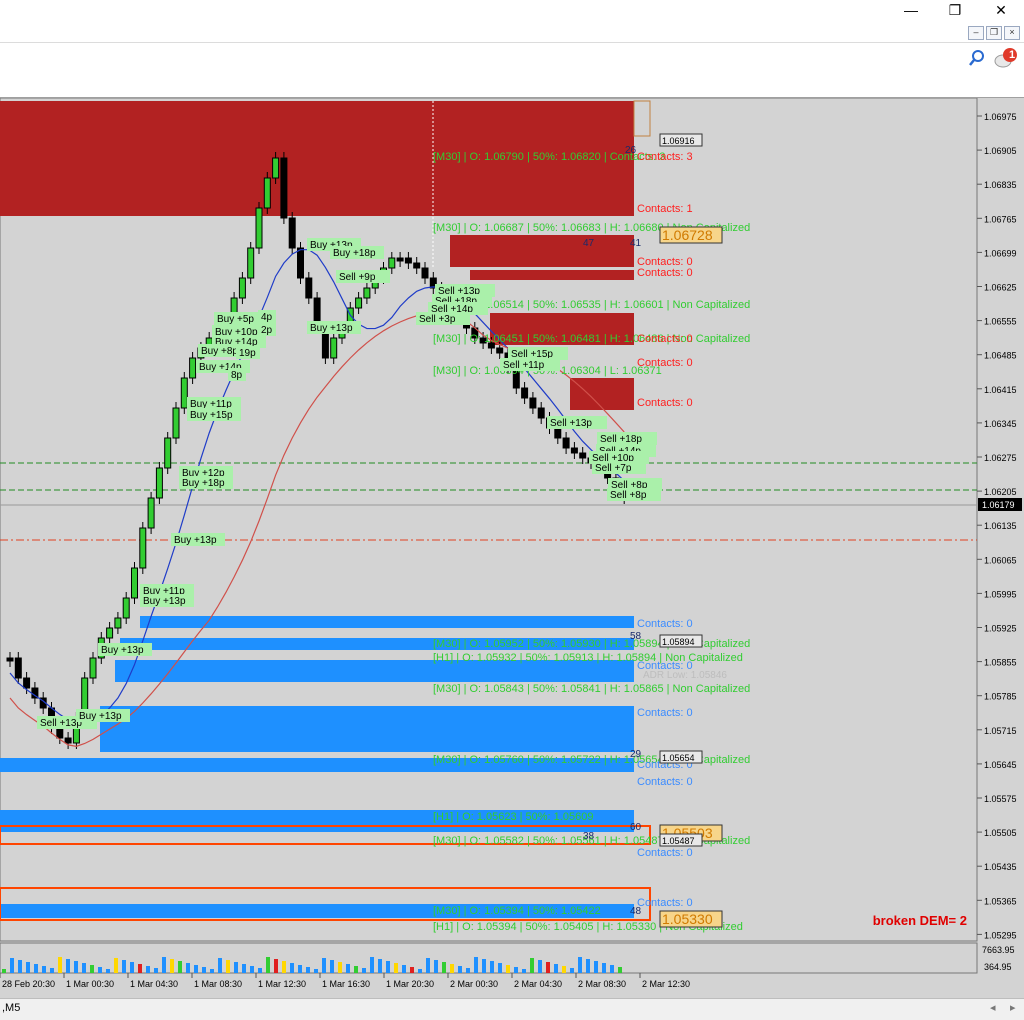 This screenshot has height=1020, width=1024. What do you see at coordinates (513, 817) in the screenshot?
I see `zone-label: [H1] | O: 1.05623 | 50%: 1.05609` at bounding box center [513, 817].